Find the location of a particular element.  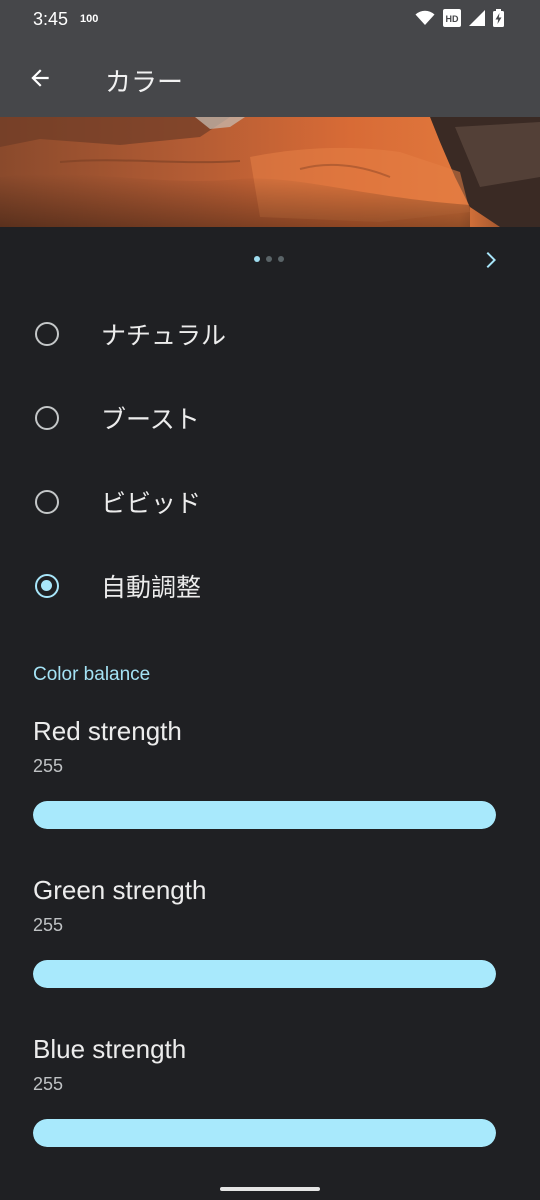

color-mode-label: 自動調整 is located at coordinates (151, 587).